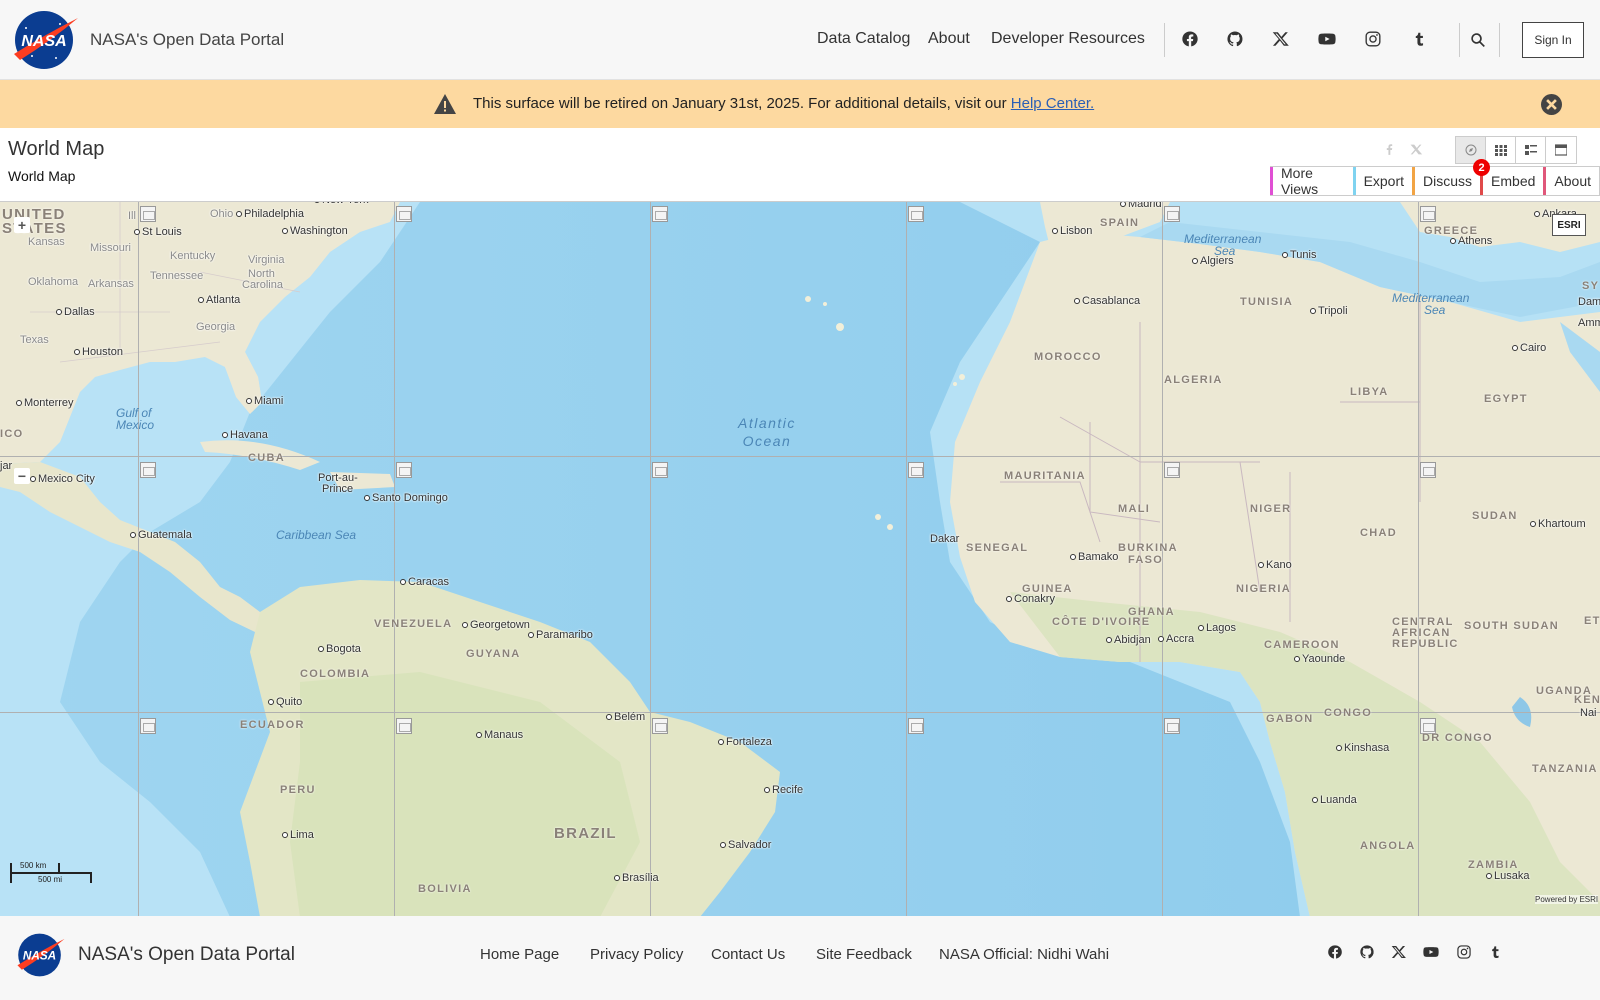  Describe the element at coordinates (519, 954) in the screenshot. I see `footer-link-home: Home Page` at that location.